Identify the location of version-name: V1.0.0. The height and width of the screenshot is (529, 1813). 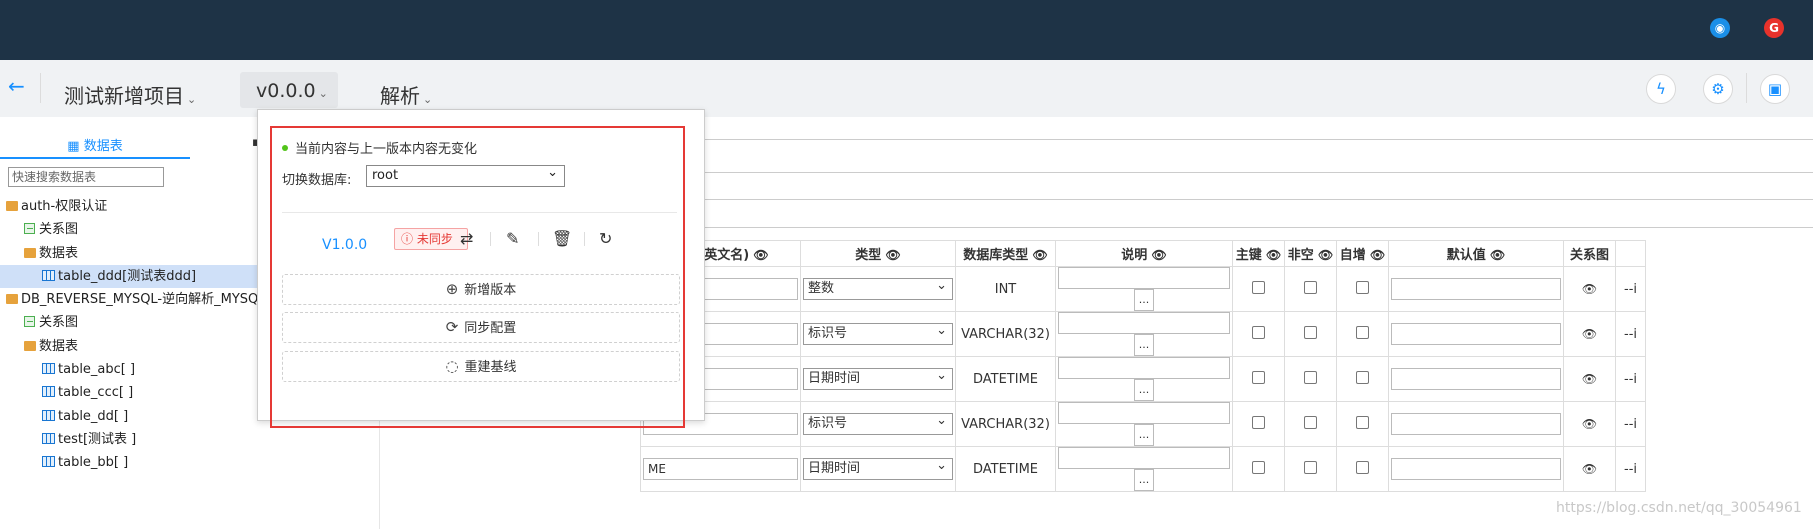
(344, 245).